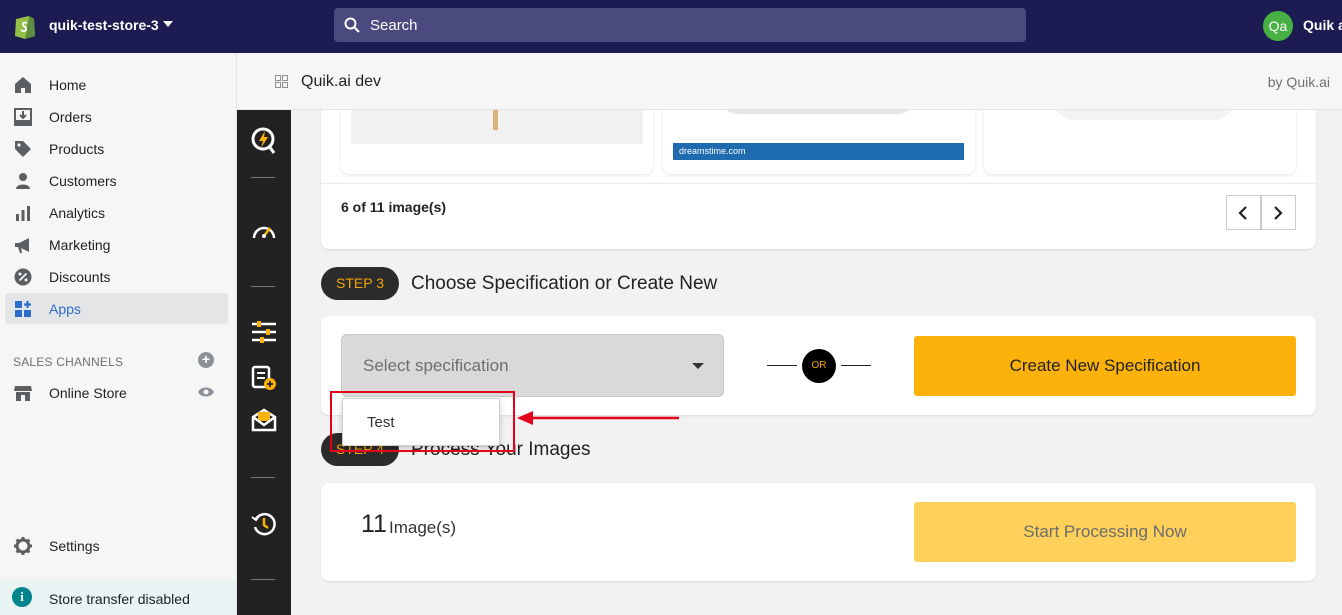 Image resolution: width=1342 pixels, height=615 pixels. I want to click on sidebar-item-label: Discounts, so click(80, 277).